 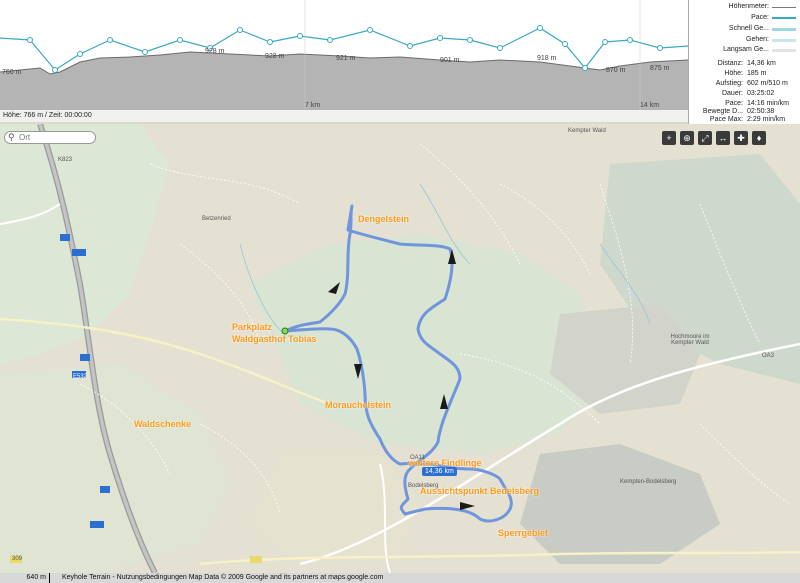 I want to click on place-label: OA3, so click(x=768, y=356).